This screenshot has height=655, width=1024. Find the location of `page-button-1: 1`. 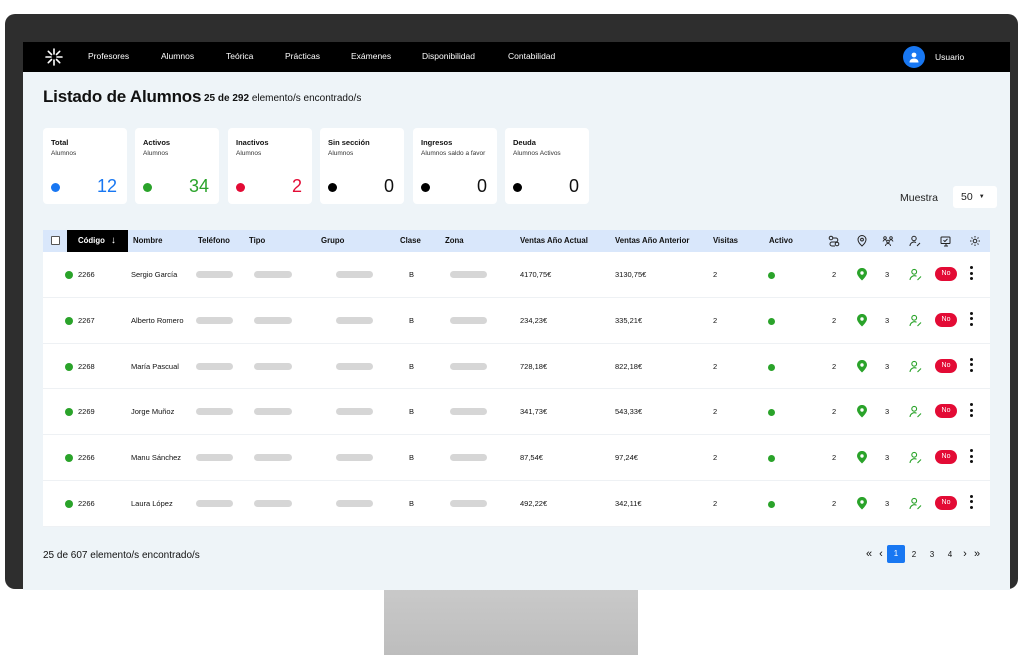

page-button-1: 1 is located at coordinates (896, 554).